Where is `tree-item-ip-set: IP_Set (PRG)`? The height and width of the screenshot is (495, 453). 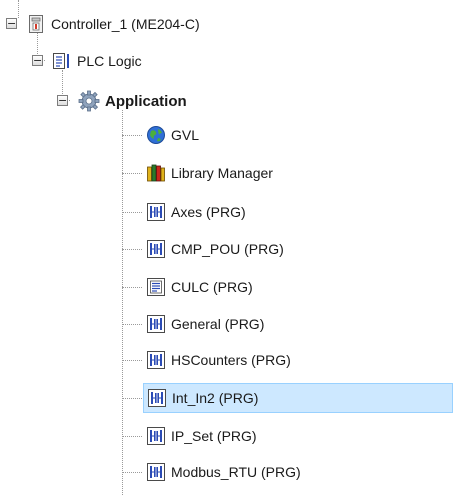 tree-item-ip-set: IP_Set (PRG) is located at coordinates (201, 436).